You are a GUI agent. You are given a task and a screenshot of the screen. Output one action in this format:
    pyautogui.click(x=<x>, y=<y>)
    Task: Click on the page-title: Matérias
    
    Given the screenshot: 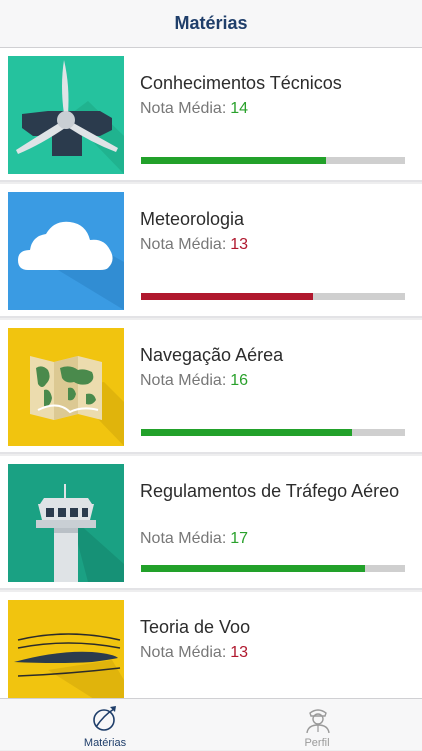 What is the action you would take?
    pyautogui.click(x=211, y=23)
    